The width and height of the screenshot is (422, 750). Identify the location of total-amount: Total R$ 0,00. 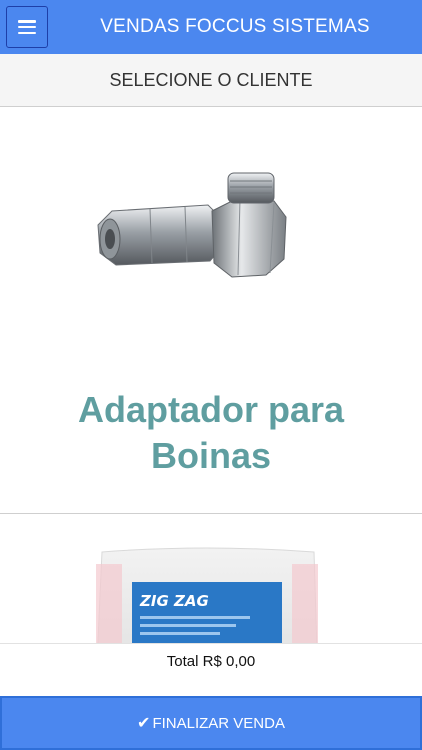
(211, 668).